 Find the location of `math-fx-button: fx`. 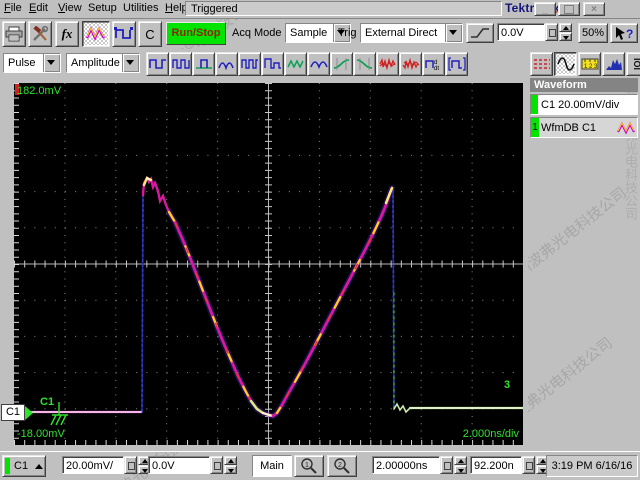

math-fx-button: fx is located at coordinates (67, 34).